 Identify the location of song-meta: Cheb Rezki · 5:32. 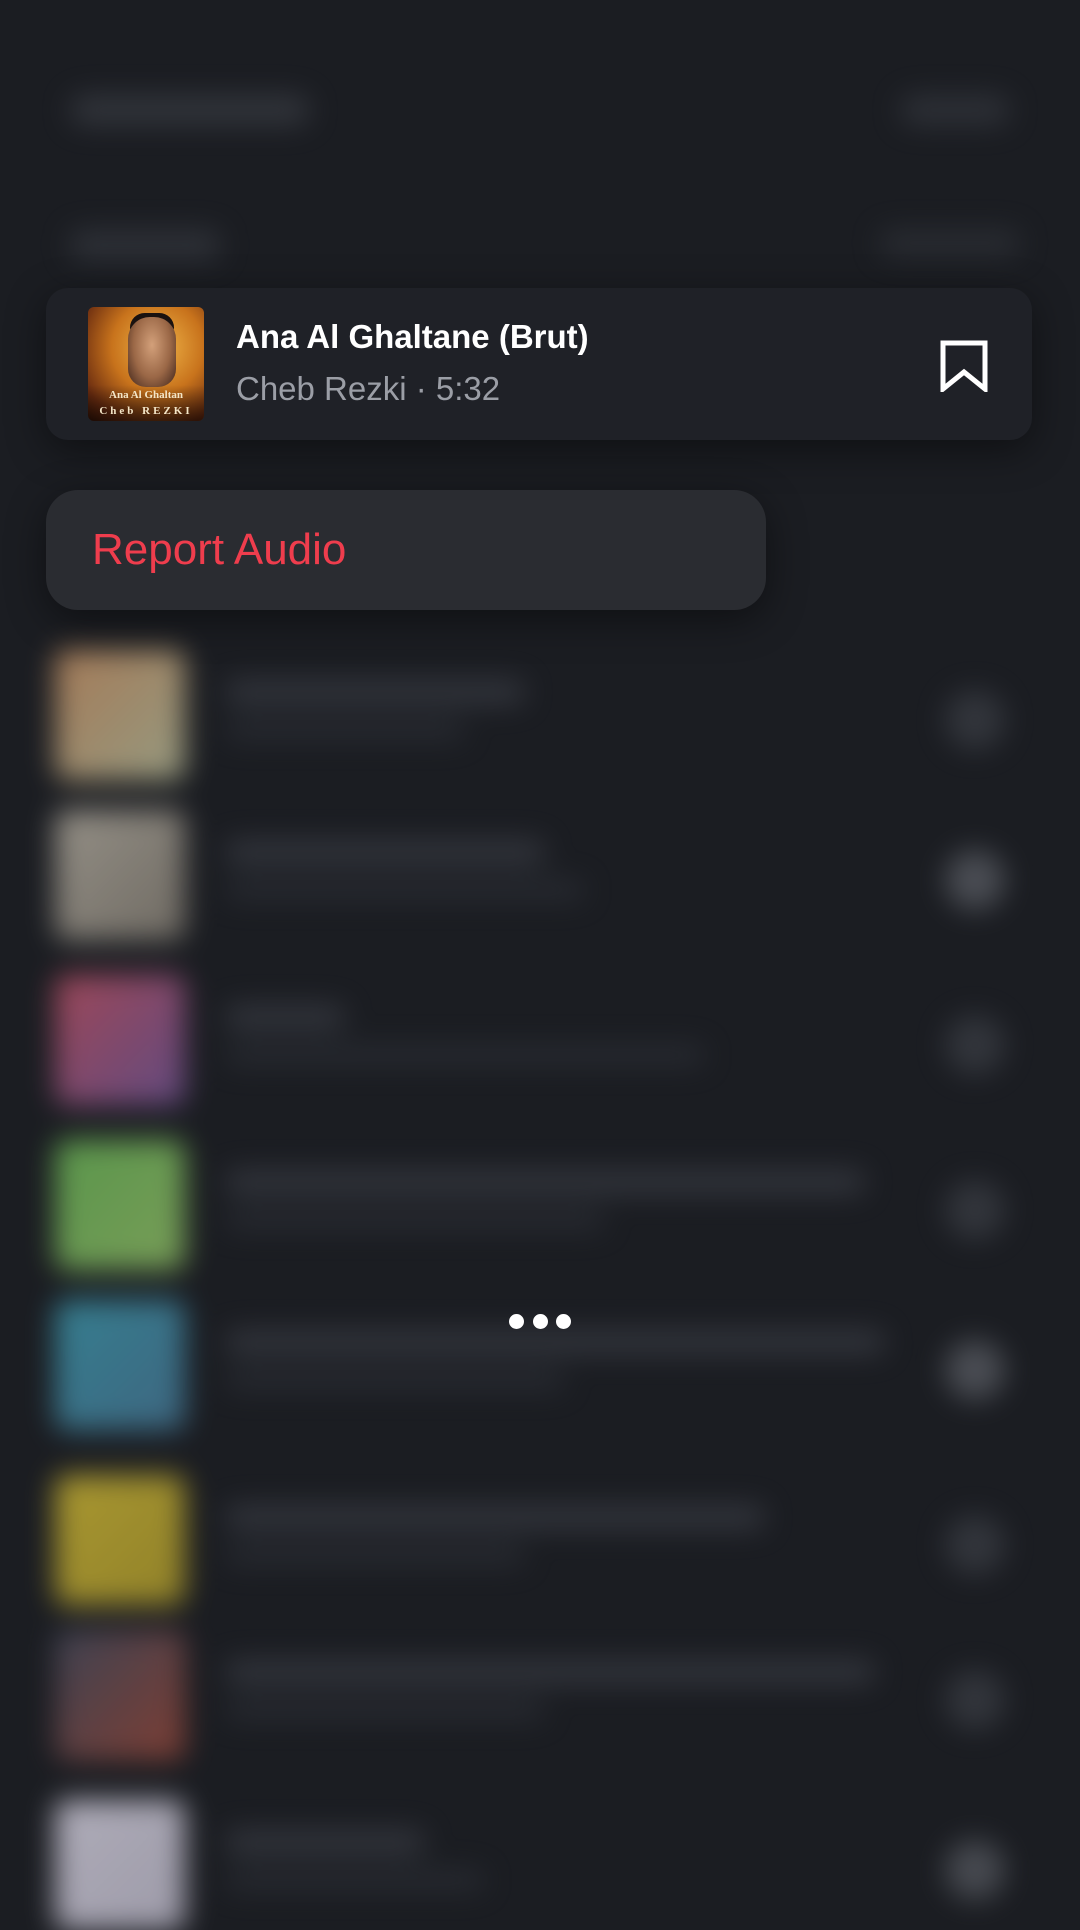
(368, 389).